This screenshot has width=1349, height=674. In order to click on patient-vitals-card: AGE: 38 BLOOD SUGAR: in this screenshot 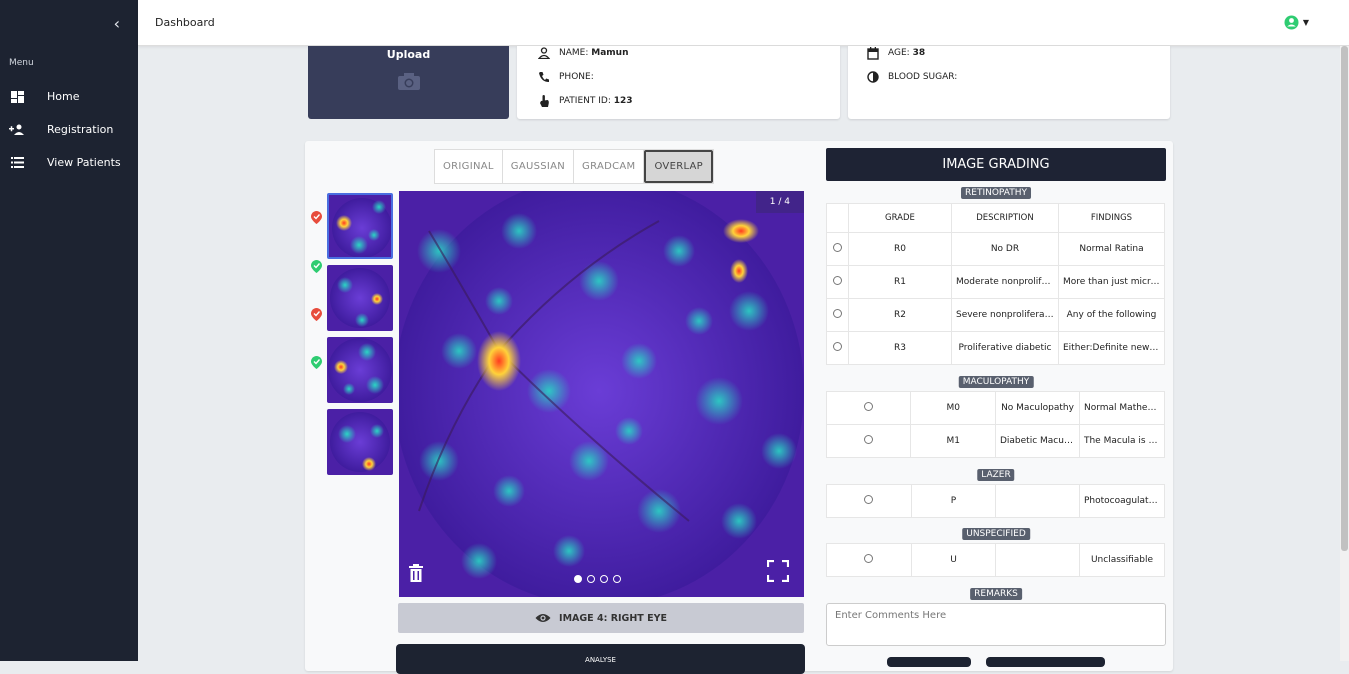, I will do `click(1009, 82)`.